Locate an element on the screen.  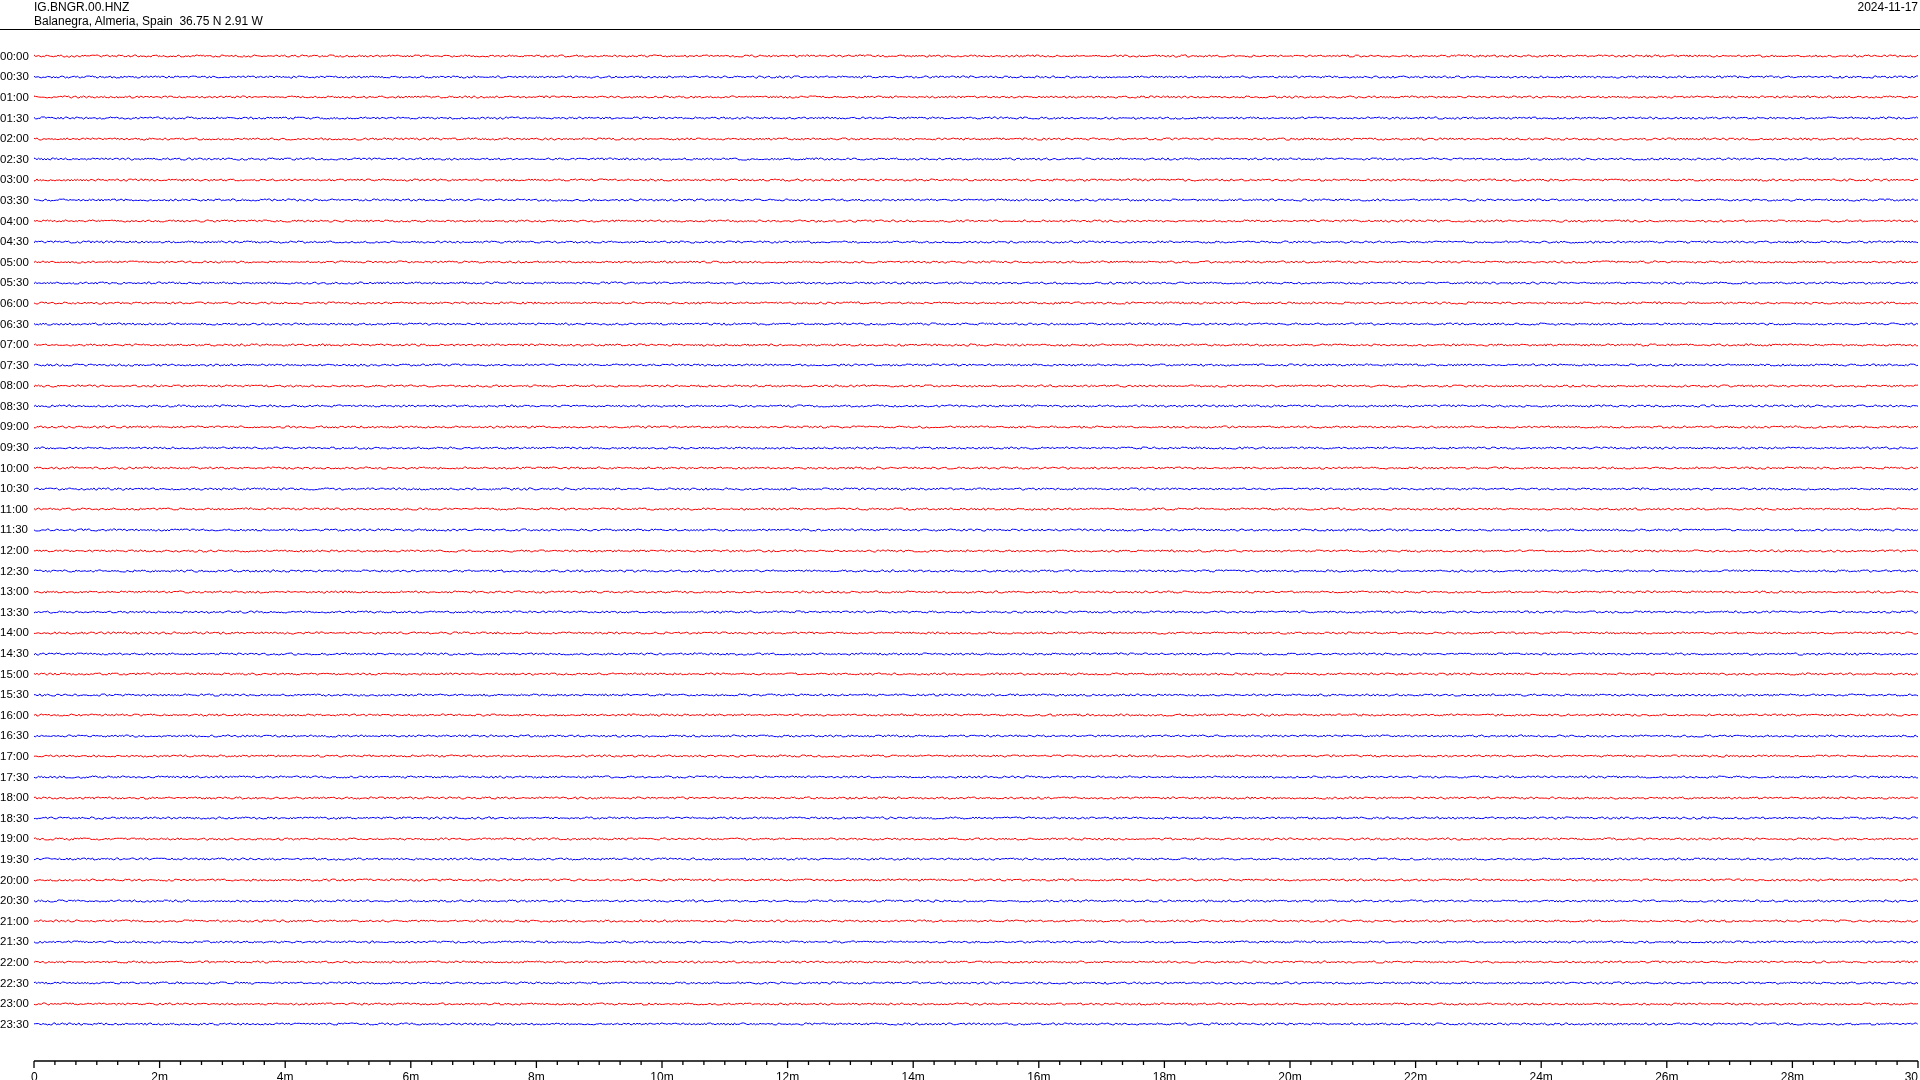
tick-label: 10m is located at coordinates (662, 1074).